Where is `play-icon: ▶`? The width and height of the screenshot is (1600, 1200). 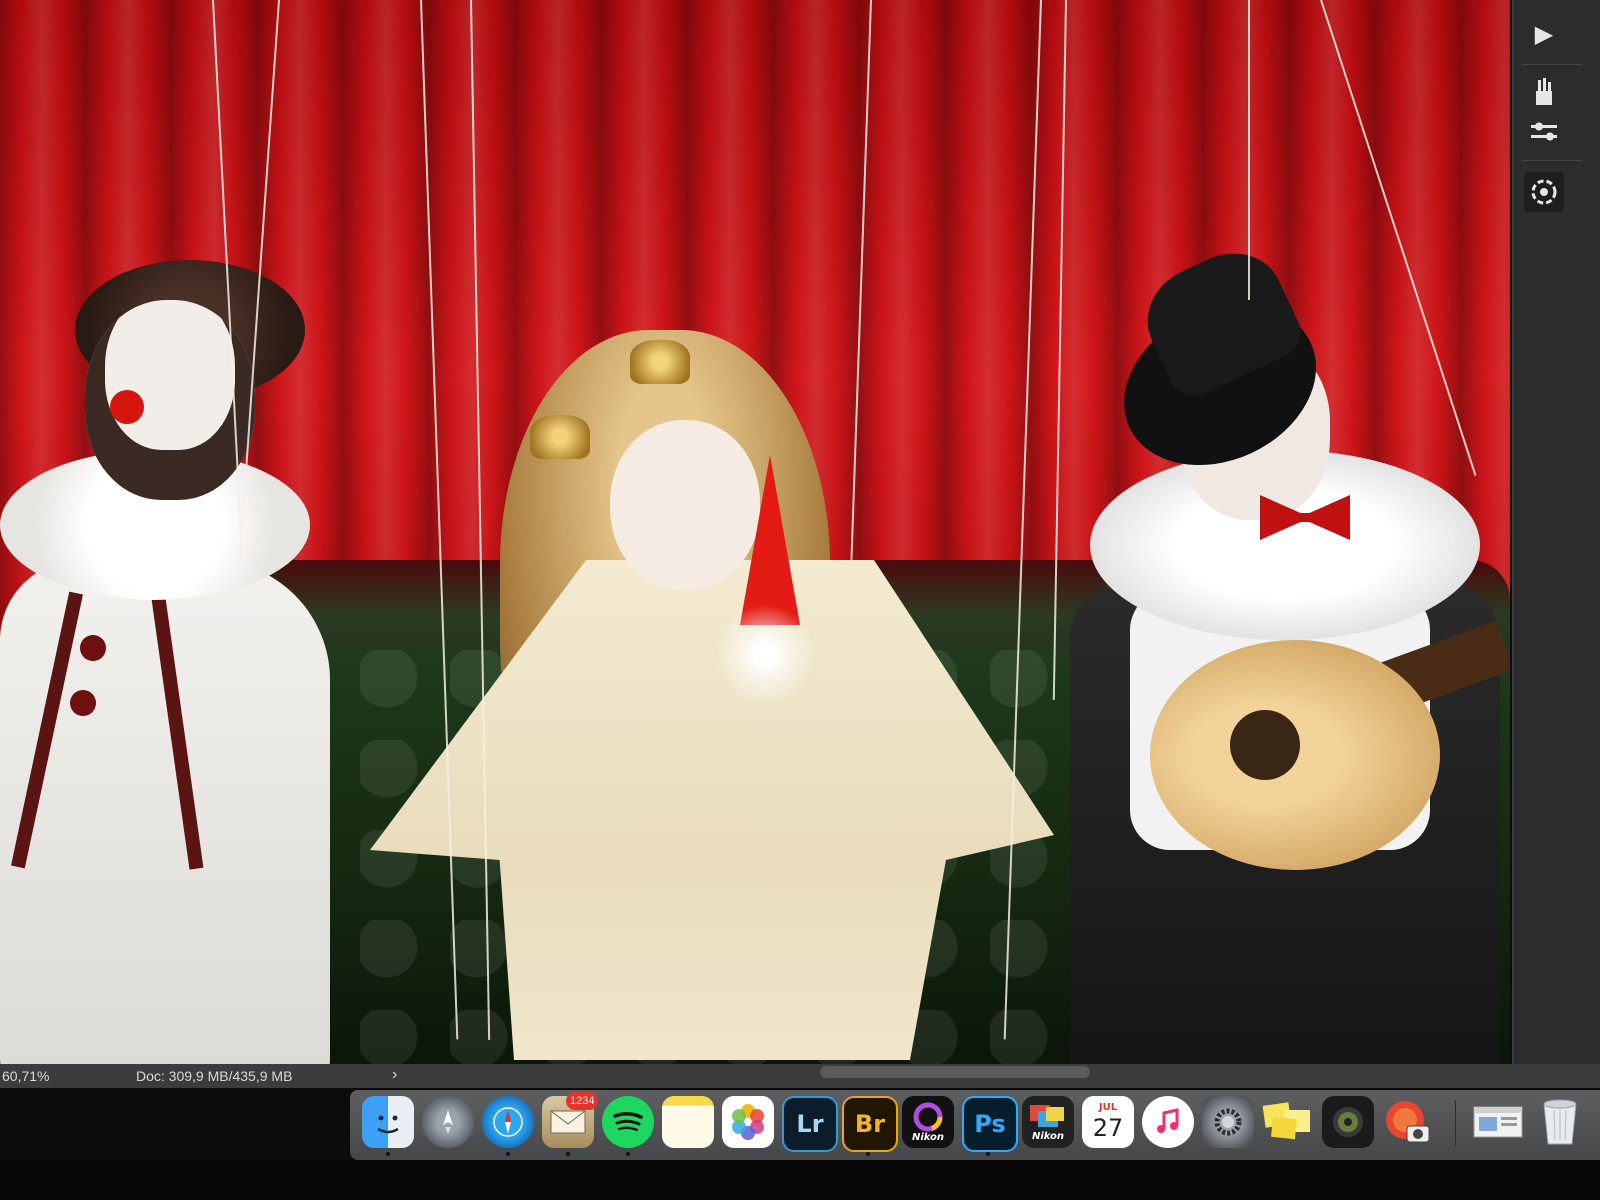
play-icon: ▶ is located at coordinates (1544, 34).